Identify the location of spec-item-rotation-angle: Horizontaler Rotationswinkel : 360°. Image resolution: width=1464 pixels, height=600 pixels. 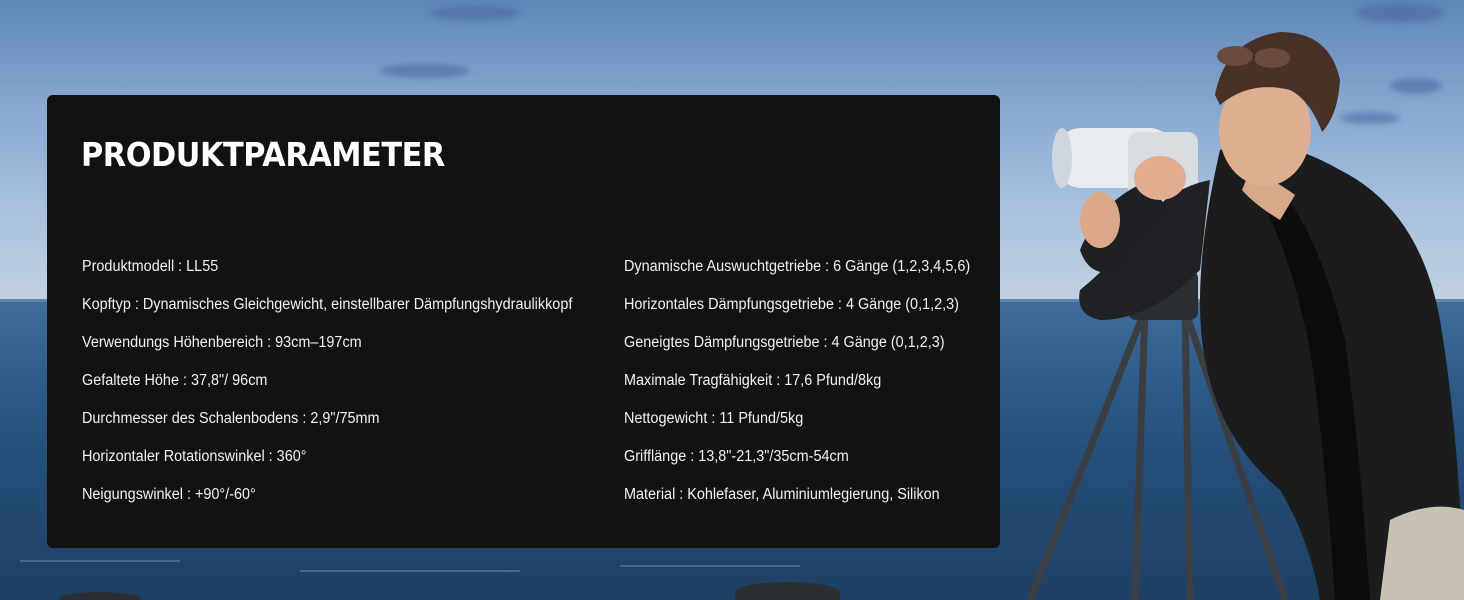
(194, 456).